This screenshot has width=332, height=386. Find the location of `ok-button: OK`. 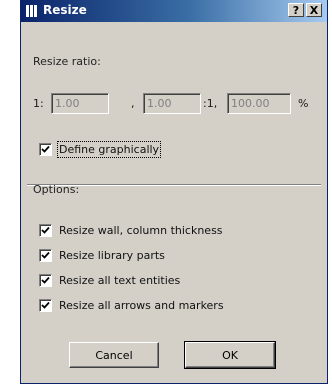

ok-button: OK is located at coordinates (230, 355).